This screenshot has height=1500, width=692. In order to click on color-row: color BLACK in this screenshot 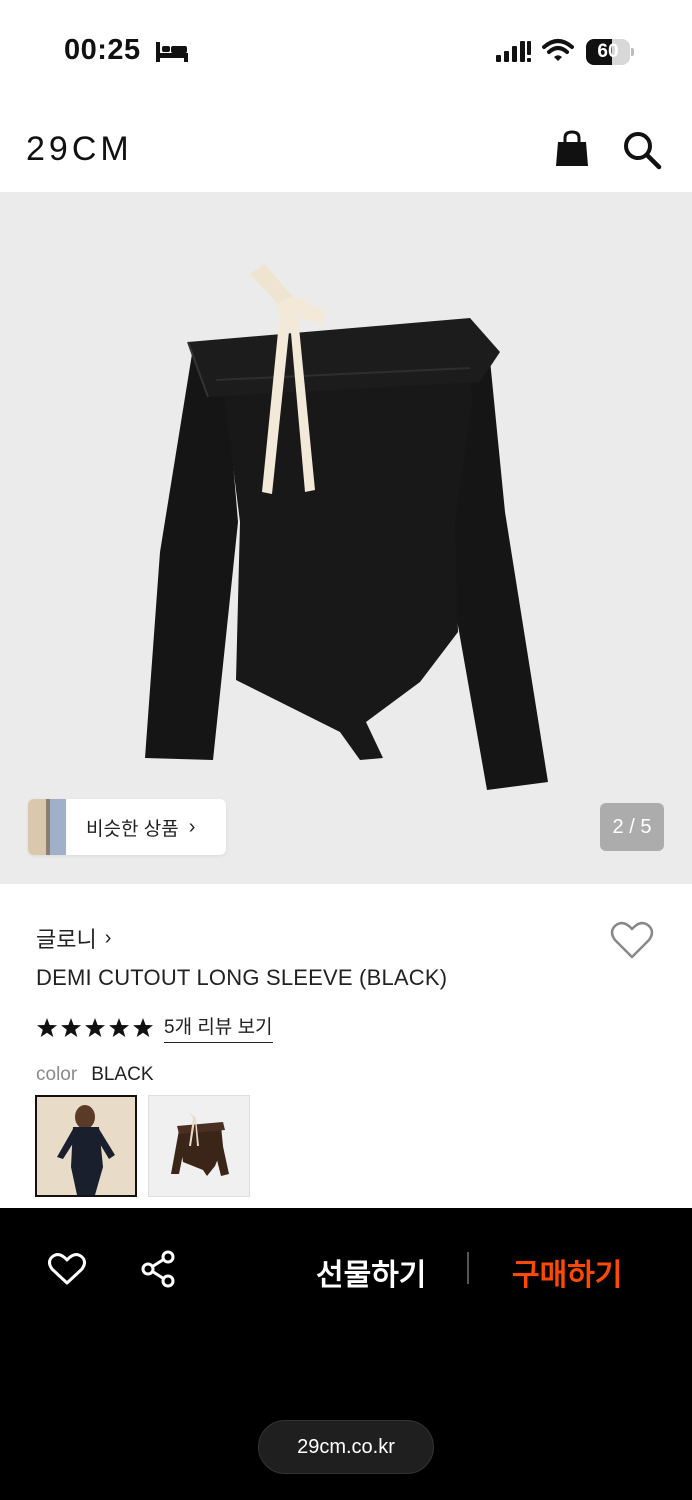, I will do `click(95, 1075)`.